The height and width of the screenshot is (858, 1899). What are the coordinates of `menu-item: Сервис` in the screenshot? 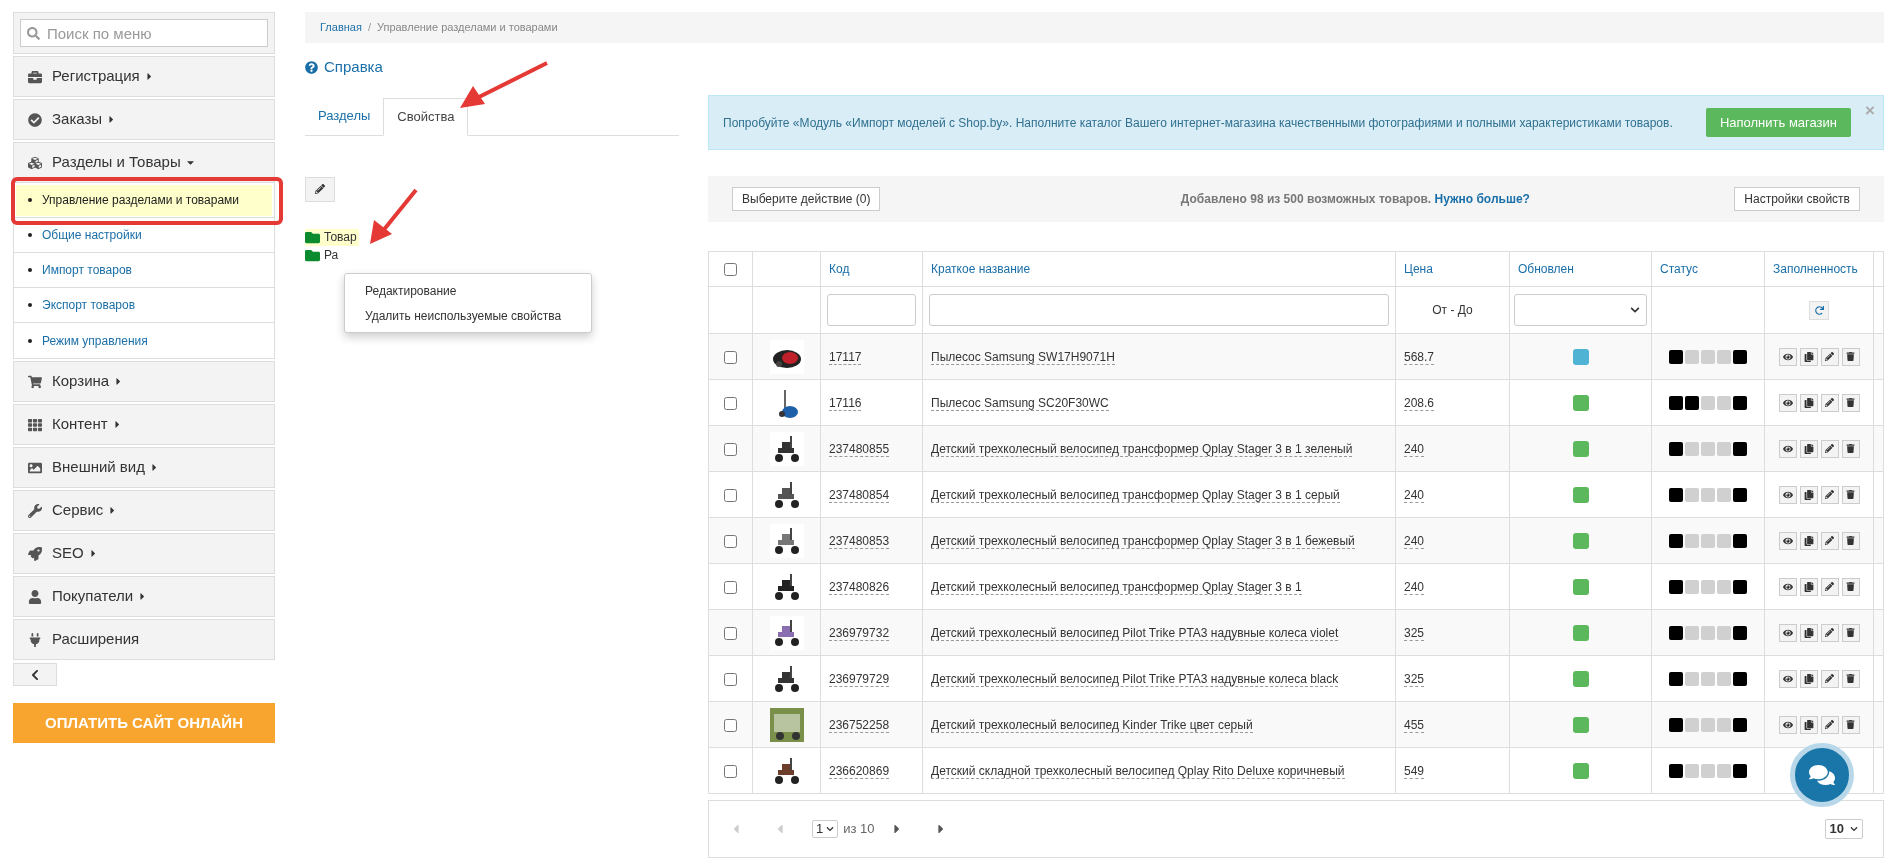 It's located at (144, 510).